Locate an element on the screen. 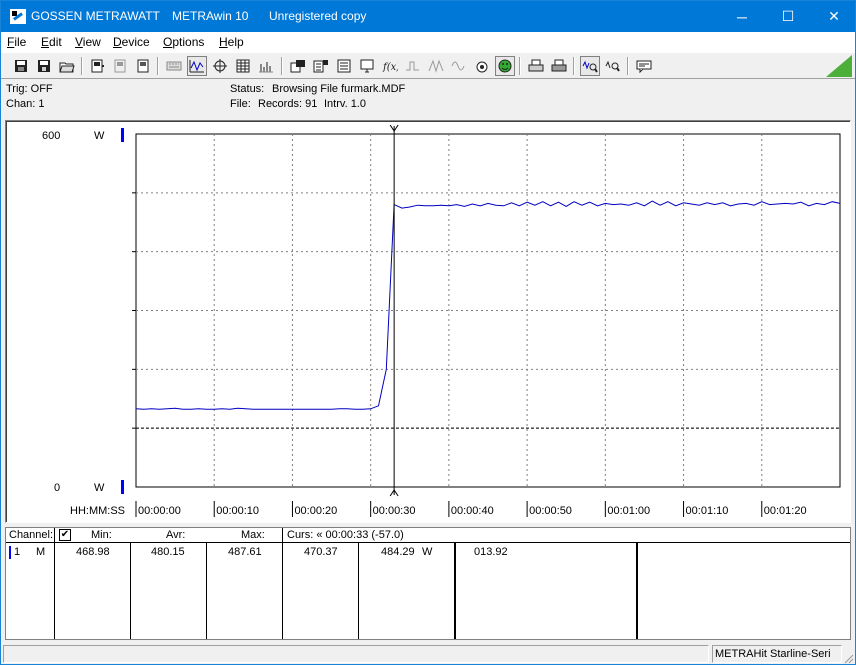 This screenshot has width=856, height=665. device-3-button is located at coordinates (143, 66).